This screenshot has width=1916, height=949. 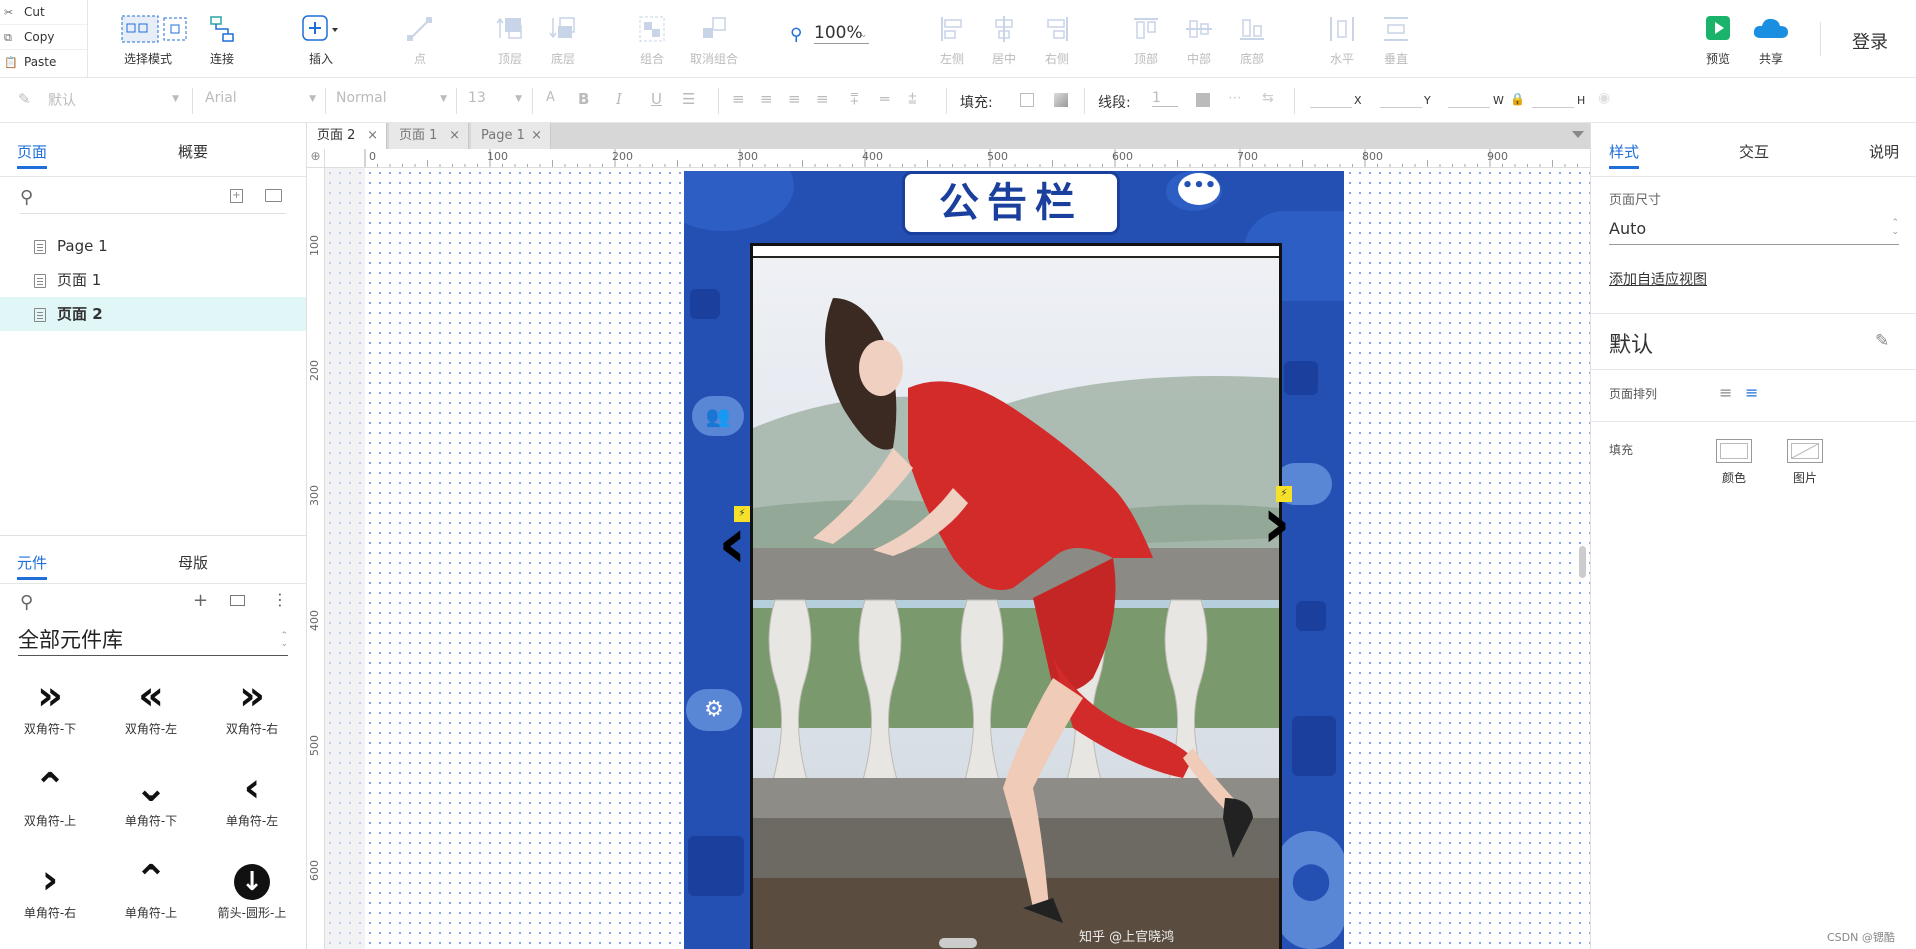 What do you see at coordinates (321, 40) in the screenshot?
I see `insert-button: 插入` at bounding box center [321, 40].